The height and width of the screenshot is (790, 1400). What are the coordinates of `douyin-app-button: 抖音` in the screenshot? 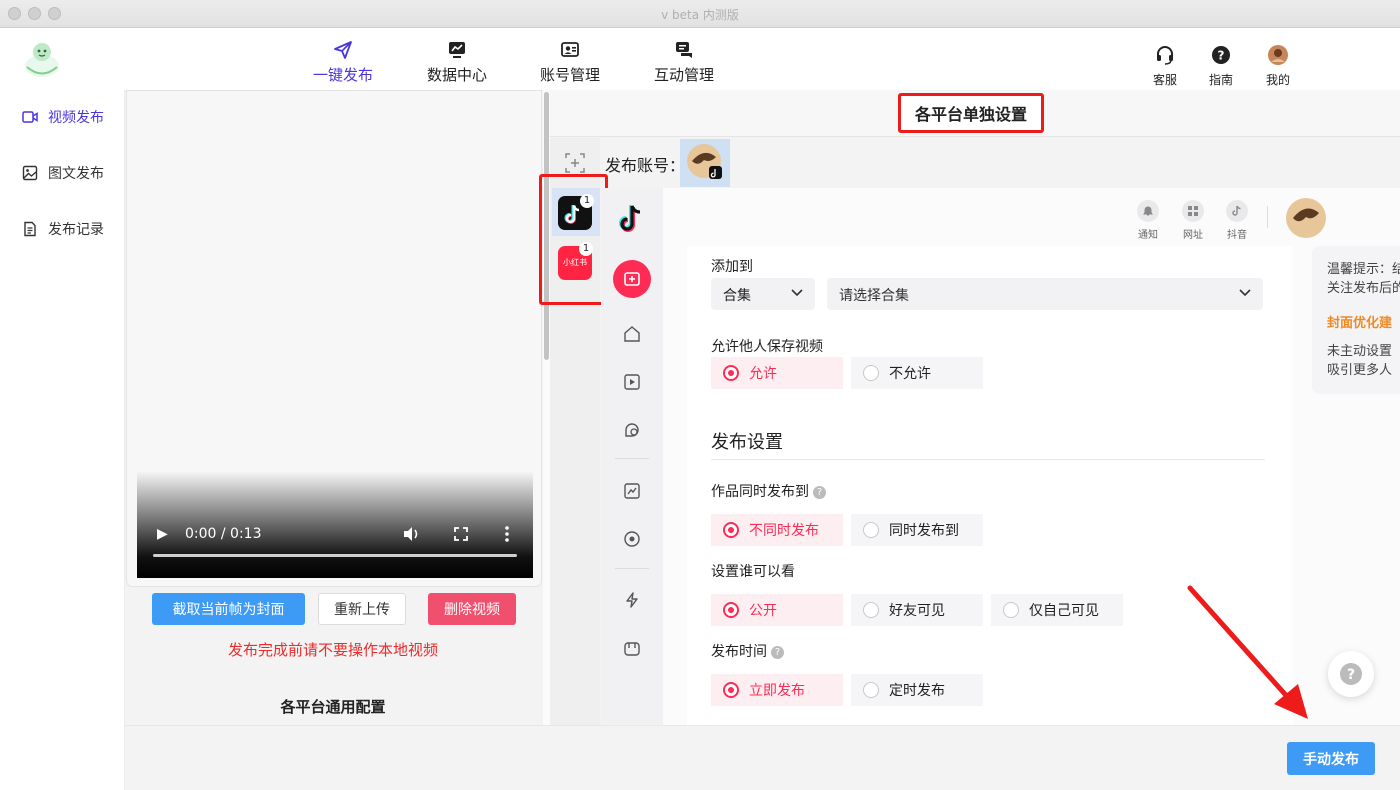 It's located at (1237, 220).